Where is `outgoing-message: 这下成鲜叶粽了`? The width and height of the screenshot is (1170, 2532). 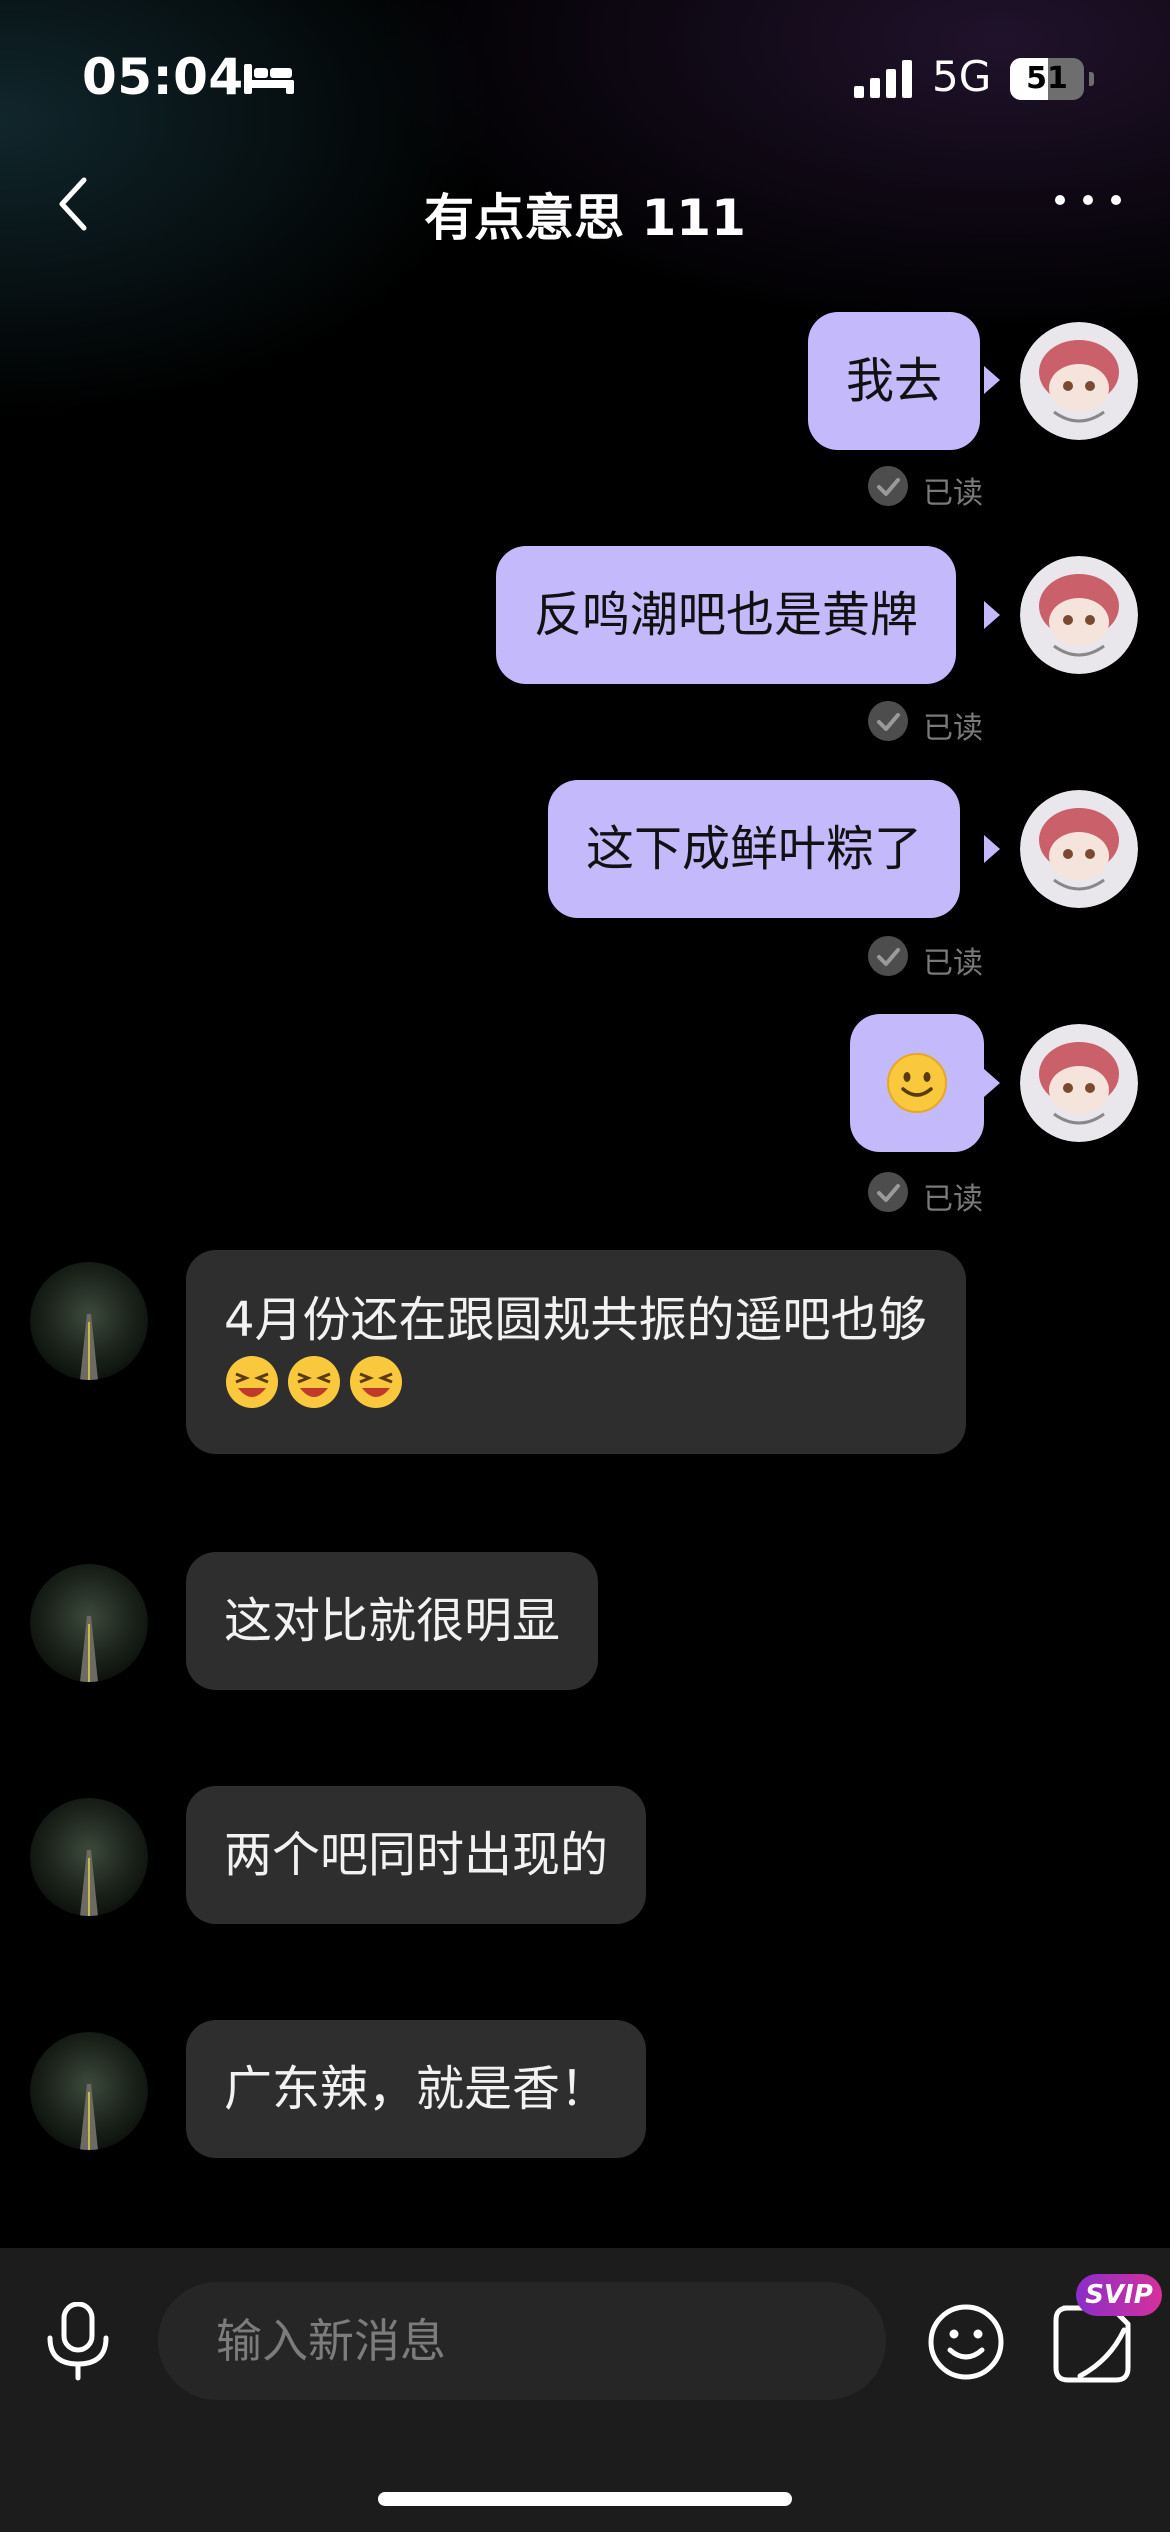 outgoing-message: 这下成鲜叶粽了 is located at coordinates (754, 849).